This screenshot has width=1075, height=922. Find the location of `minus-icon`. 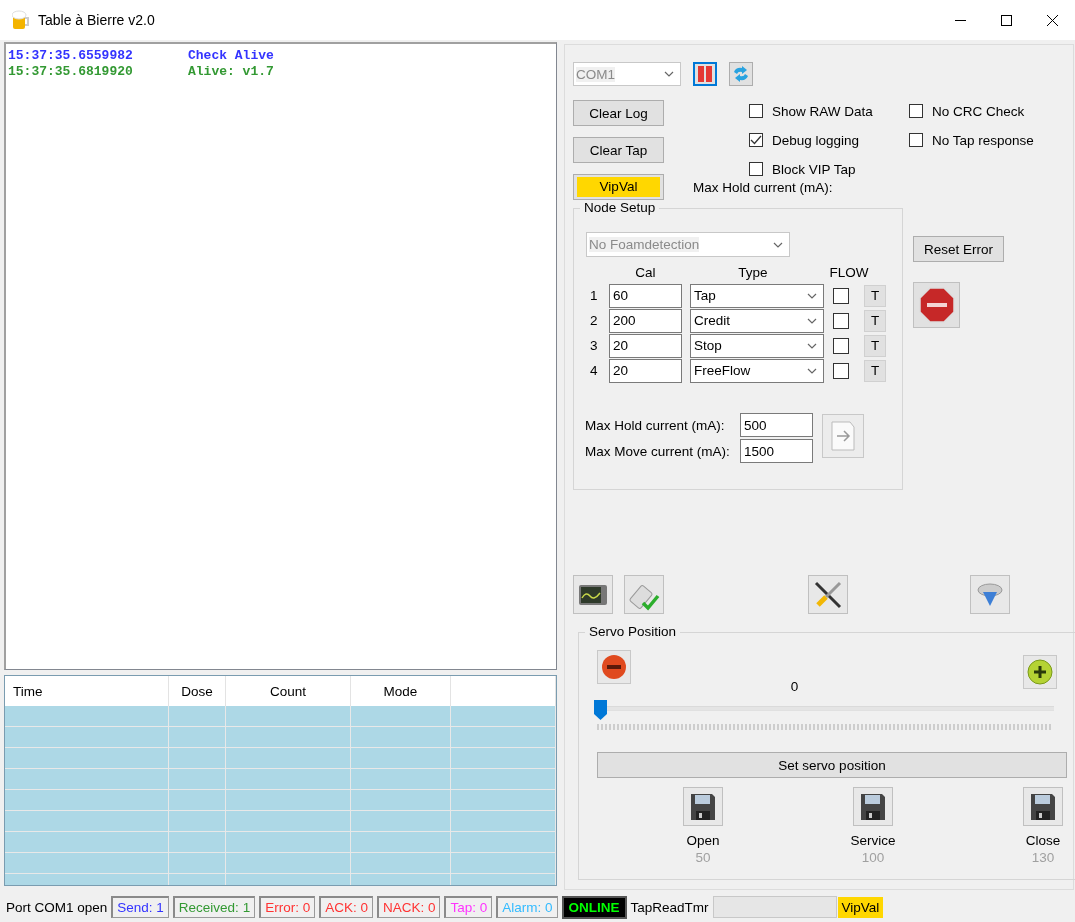

minus-icon is located at coordinates (614, 667).